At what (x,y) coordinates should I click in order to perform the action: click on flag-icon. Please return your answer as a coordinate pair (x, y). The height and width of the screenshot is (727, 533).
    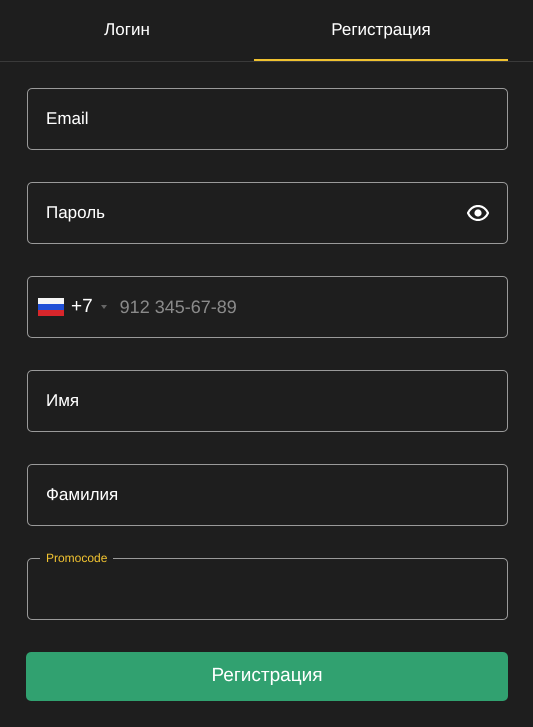
    Looking at the image, I should click on (51, 307).